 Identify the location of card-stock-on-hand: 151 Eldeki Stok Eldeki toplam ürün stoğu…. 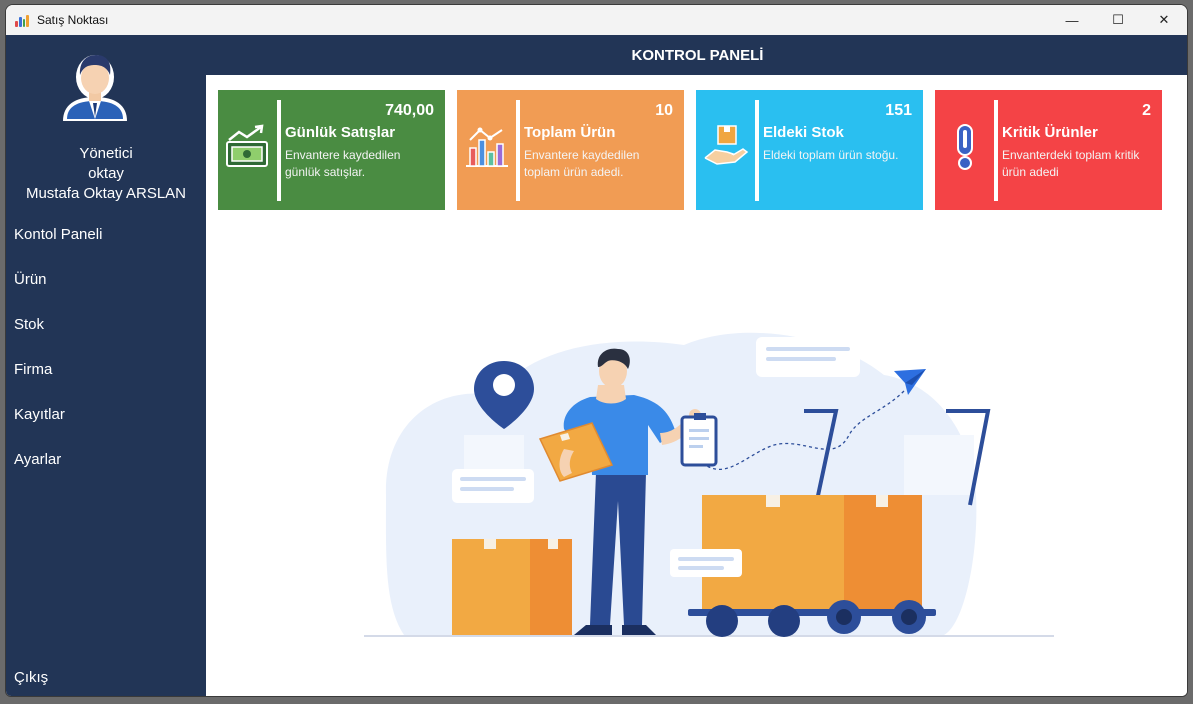
(809, 150).